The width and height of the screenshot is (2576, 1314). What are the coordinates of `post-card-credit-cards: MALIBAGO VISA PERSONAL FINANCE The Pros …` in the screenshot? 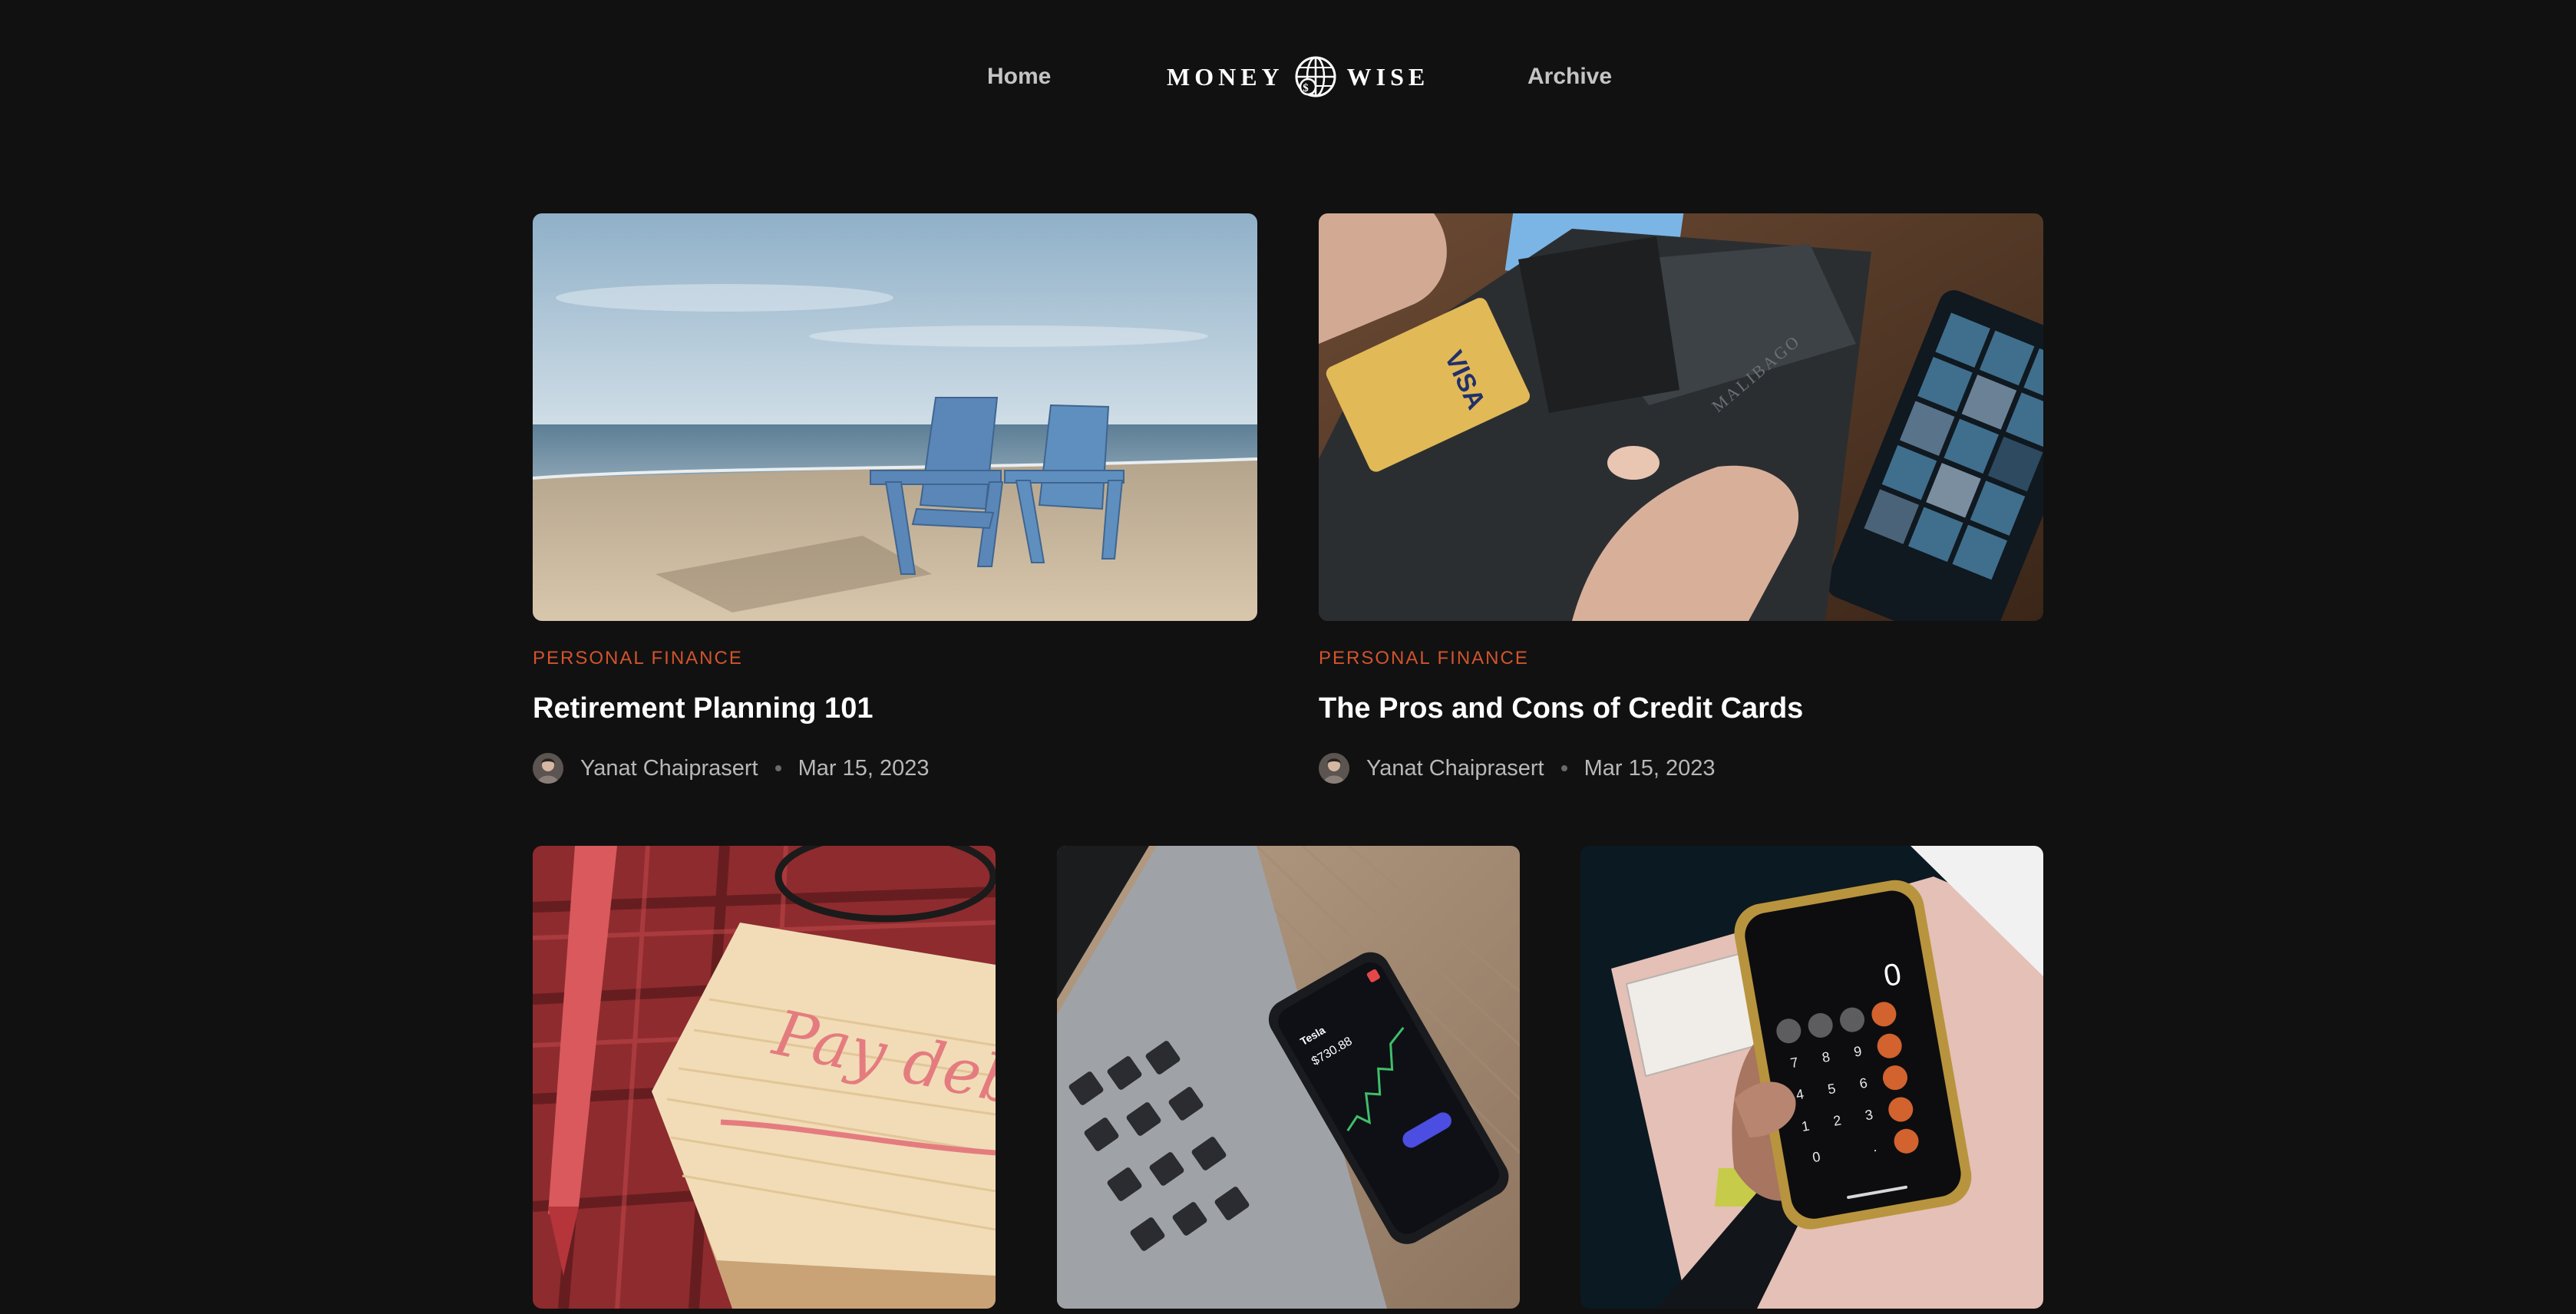 It's located at (1681, 505).